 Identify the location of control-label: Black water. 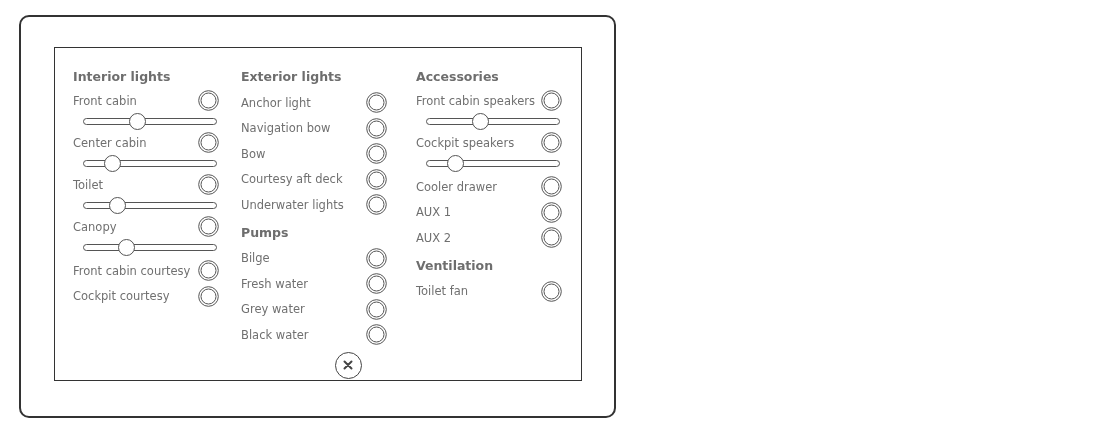
(275, 334).